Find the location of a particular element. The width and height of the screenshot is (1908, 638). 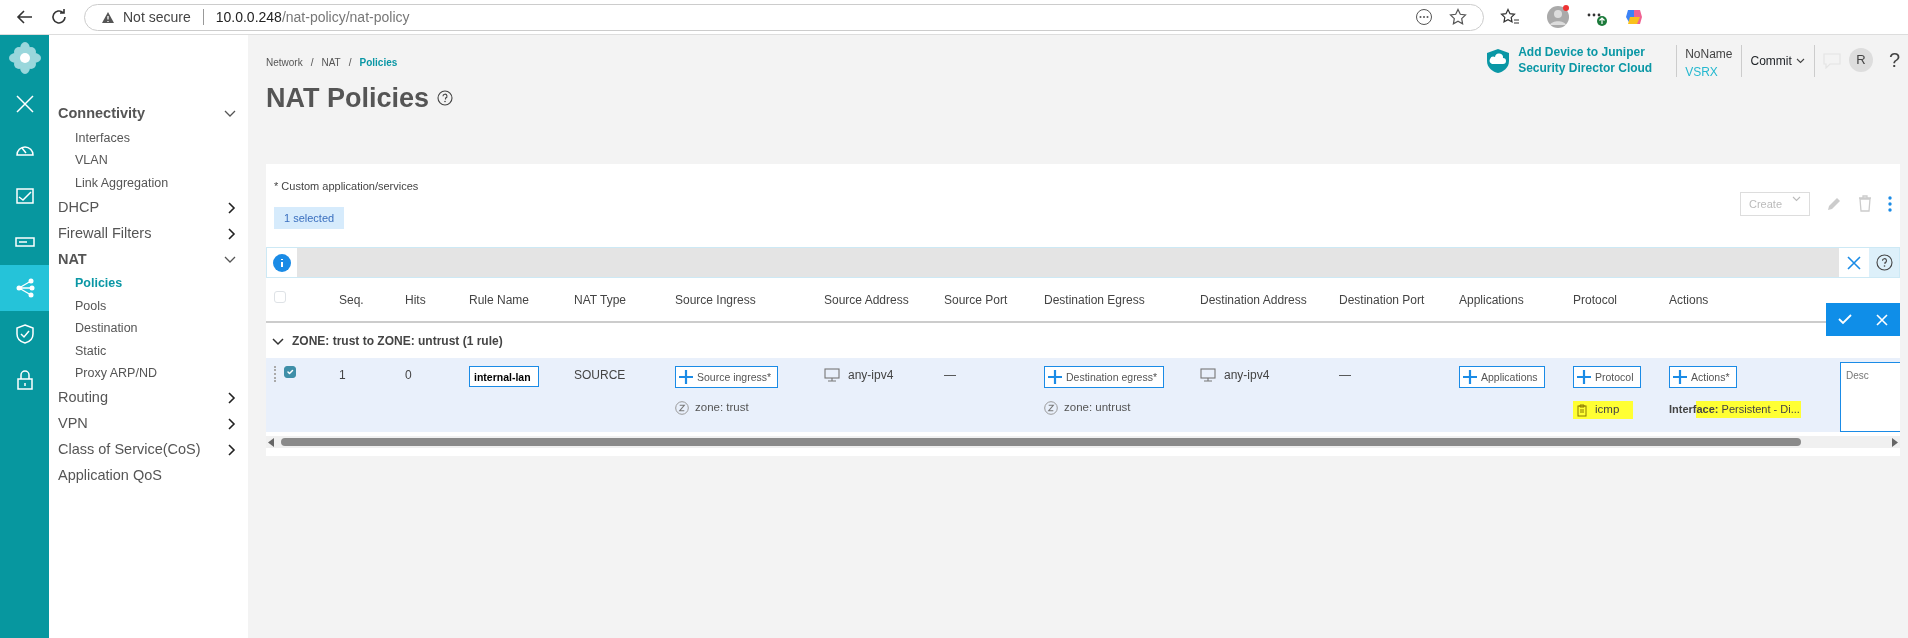

column-header: Protocol is located at coordinates (1621, 299).